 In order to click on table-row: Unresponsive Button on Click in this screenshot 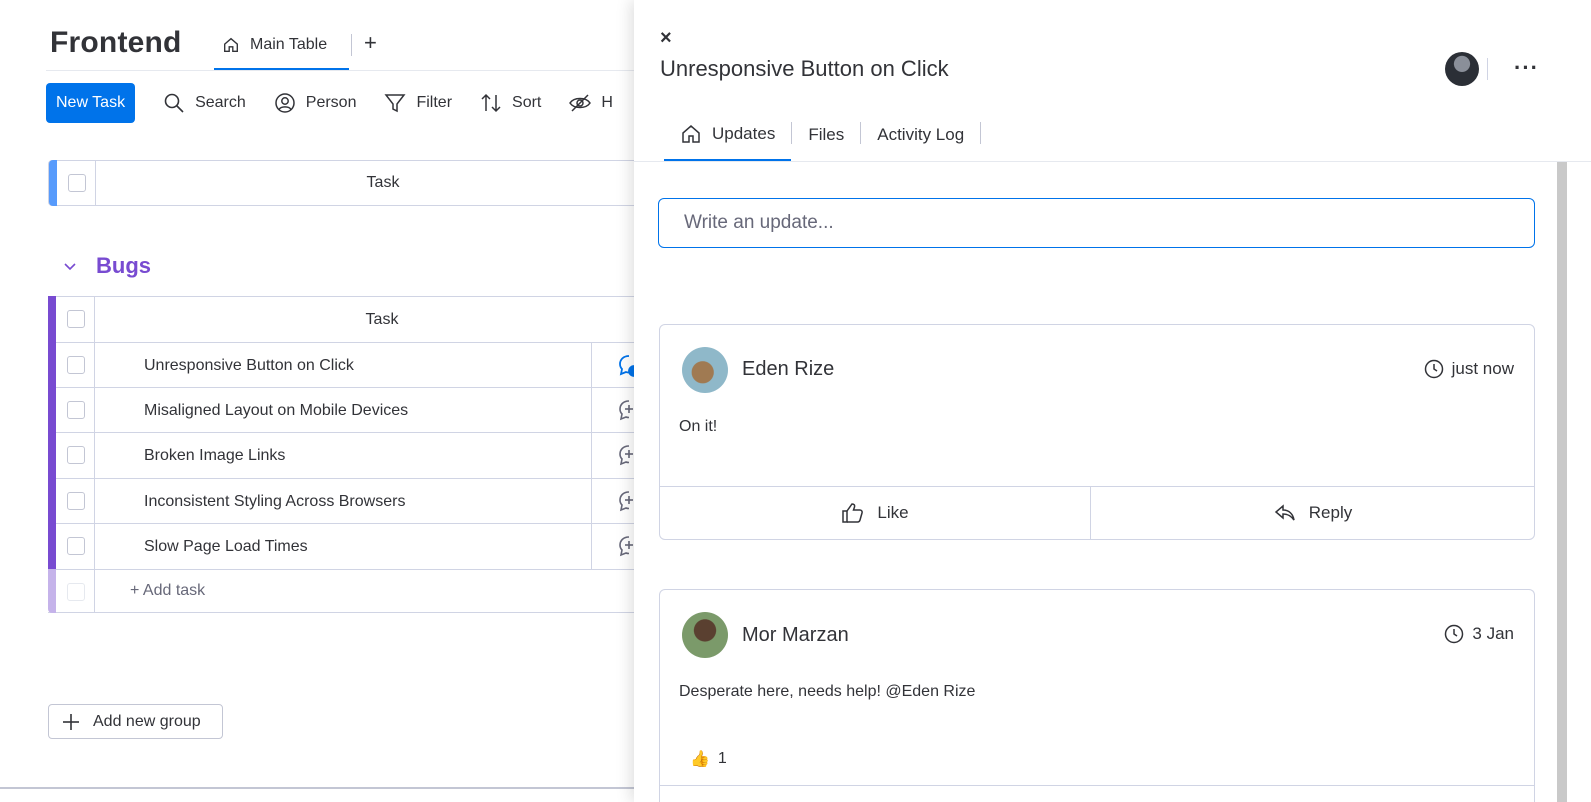, I will do `click(348, 365)`.